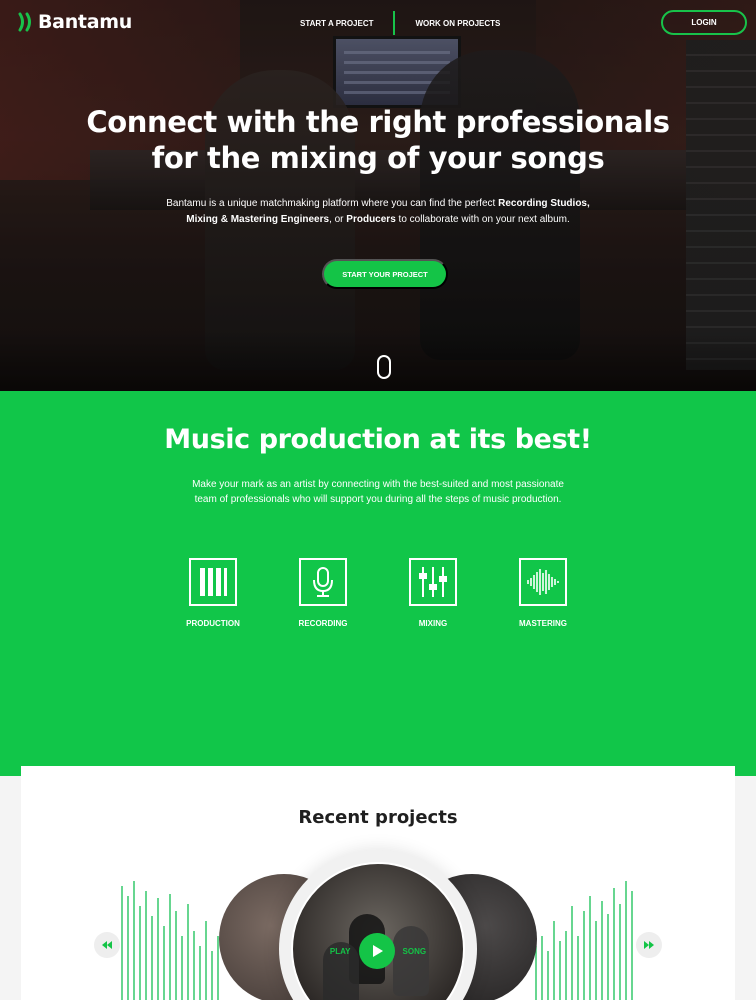  Describe the element at coordinates (85, 22) in the screenshot. I see `brand-name: Bantamu` at that location.